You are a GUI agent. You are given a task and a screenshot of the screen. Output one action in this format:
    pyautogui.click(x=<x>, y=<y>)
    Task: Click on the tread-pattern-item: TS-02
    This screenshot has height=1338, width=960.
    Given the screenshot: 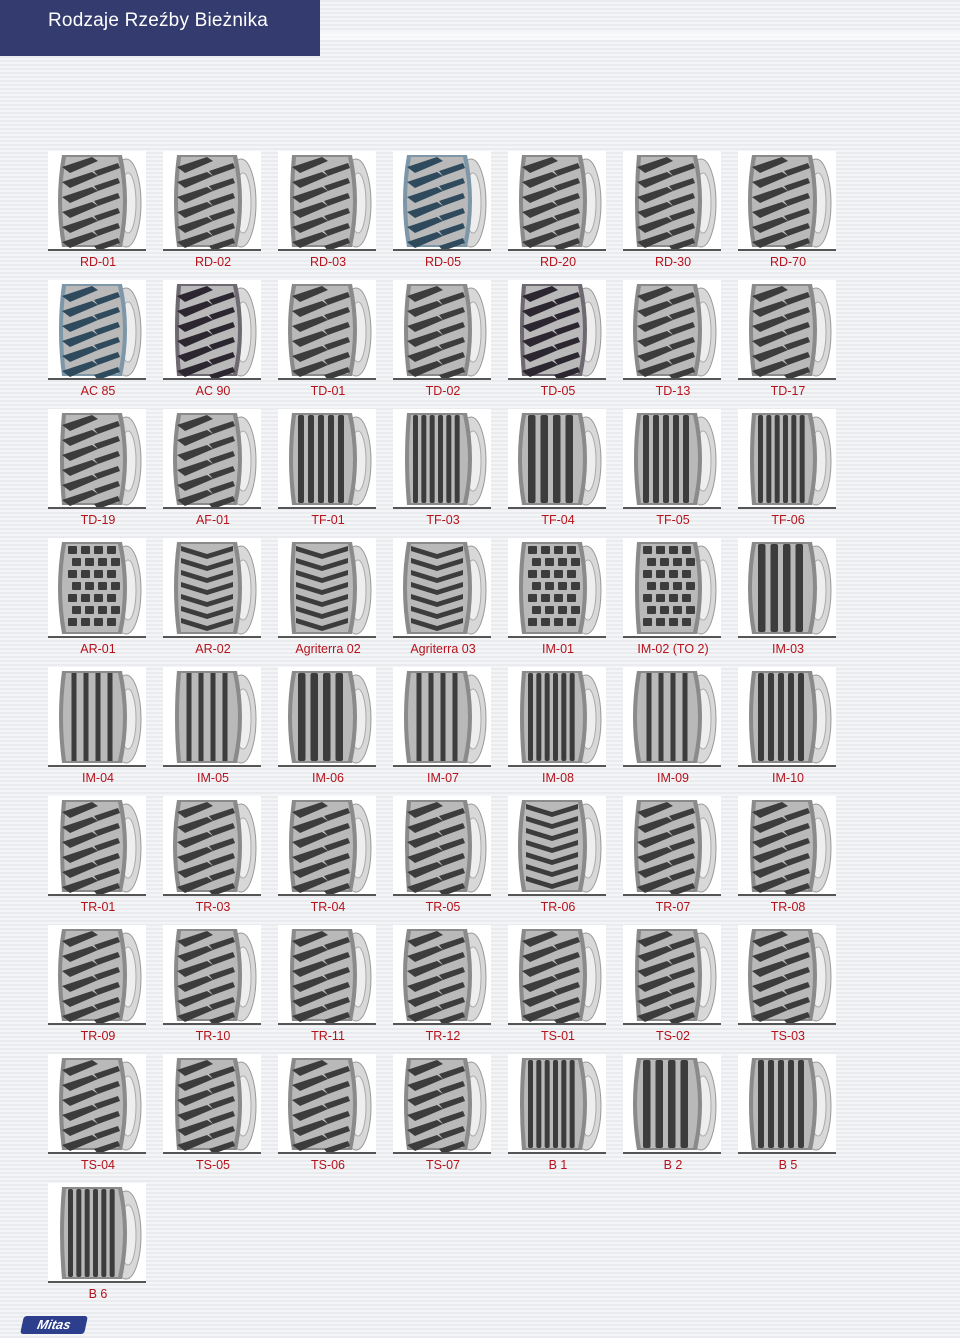 What is the action you would take?
    pyautogui.click(x=673, y=984)
    